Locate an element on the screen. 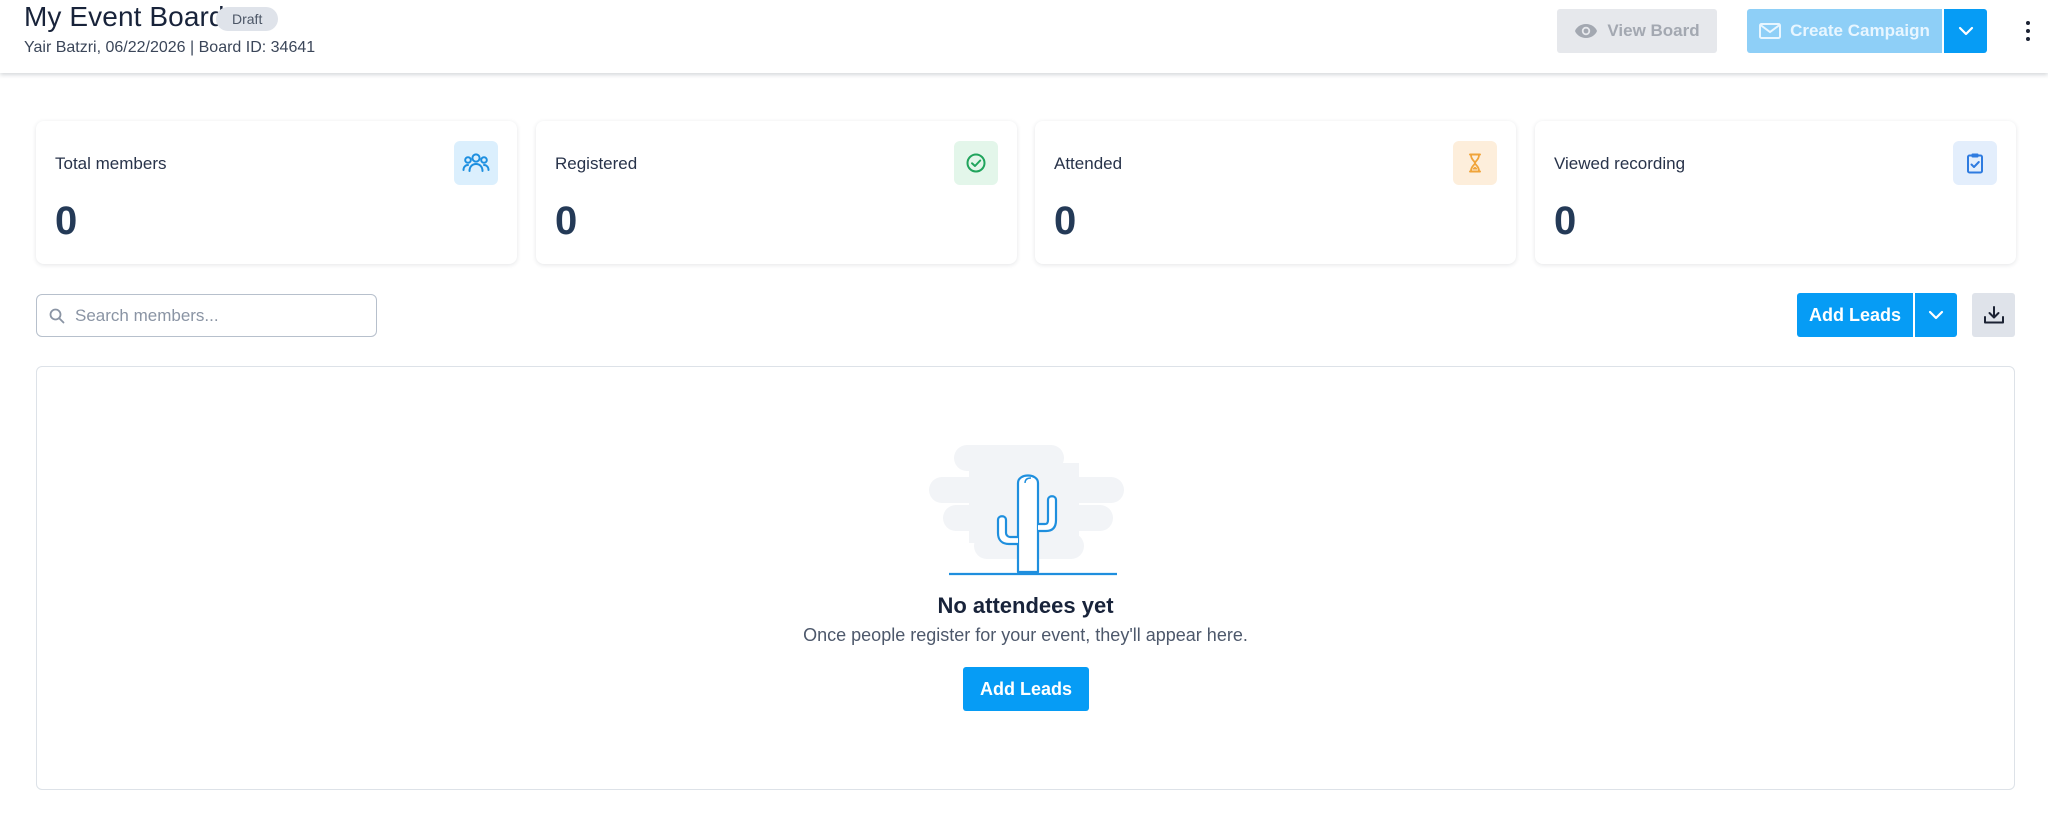 This screenshot has height=837, width=2048. more-options-icon is located at coordinates (2028, 31).